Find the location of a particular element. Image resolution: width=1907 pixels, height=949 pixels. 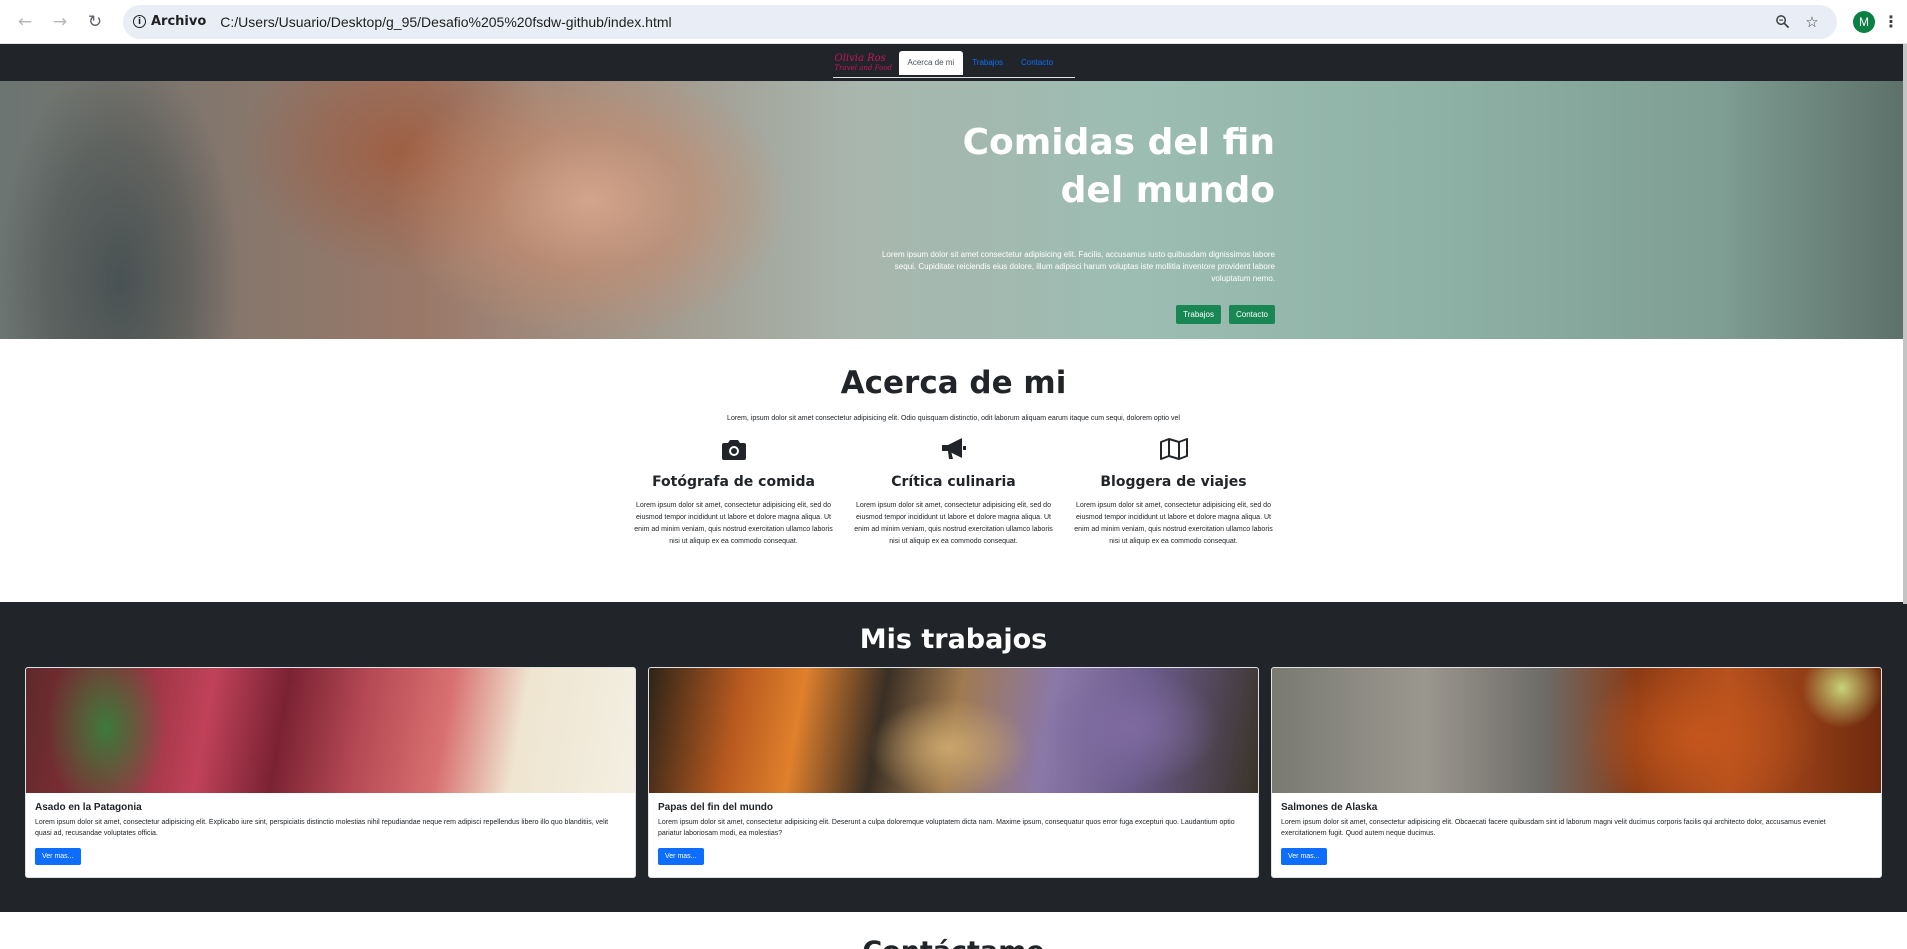

card-title: Papas del fin del mundo is located at coordinates (716, 807).